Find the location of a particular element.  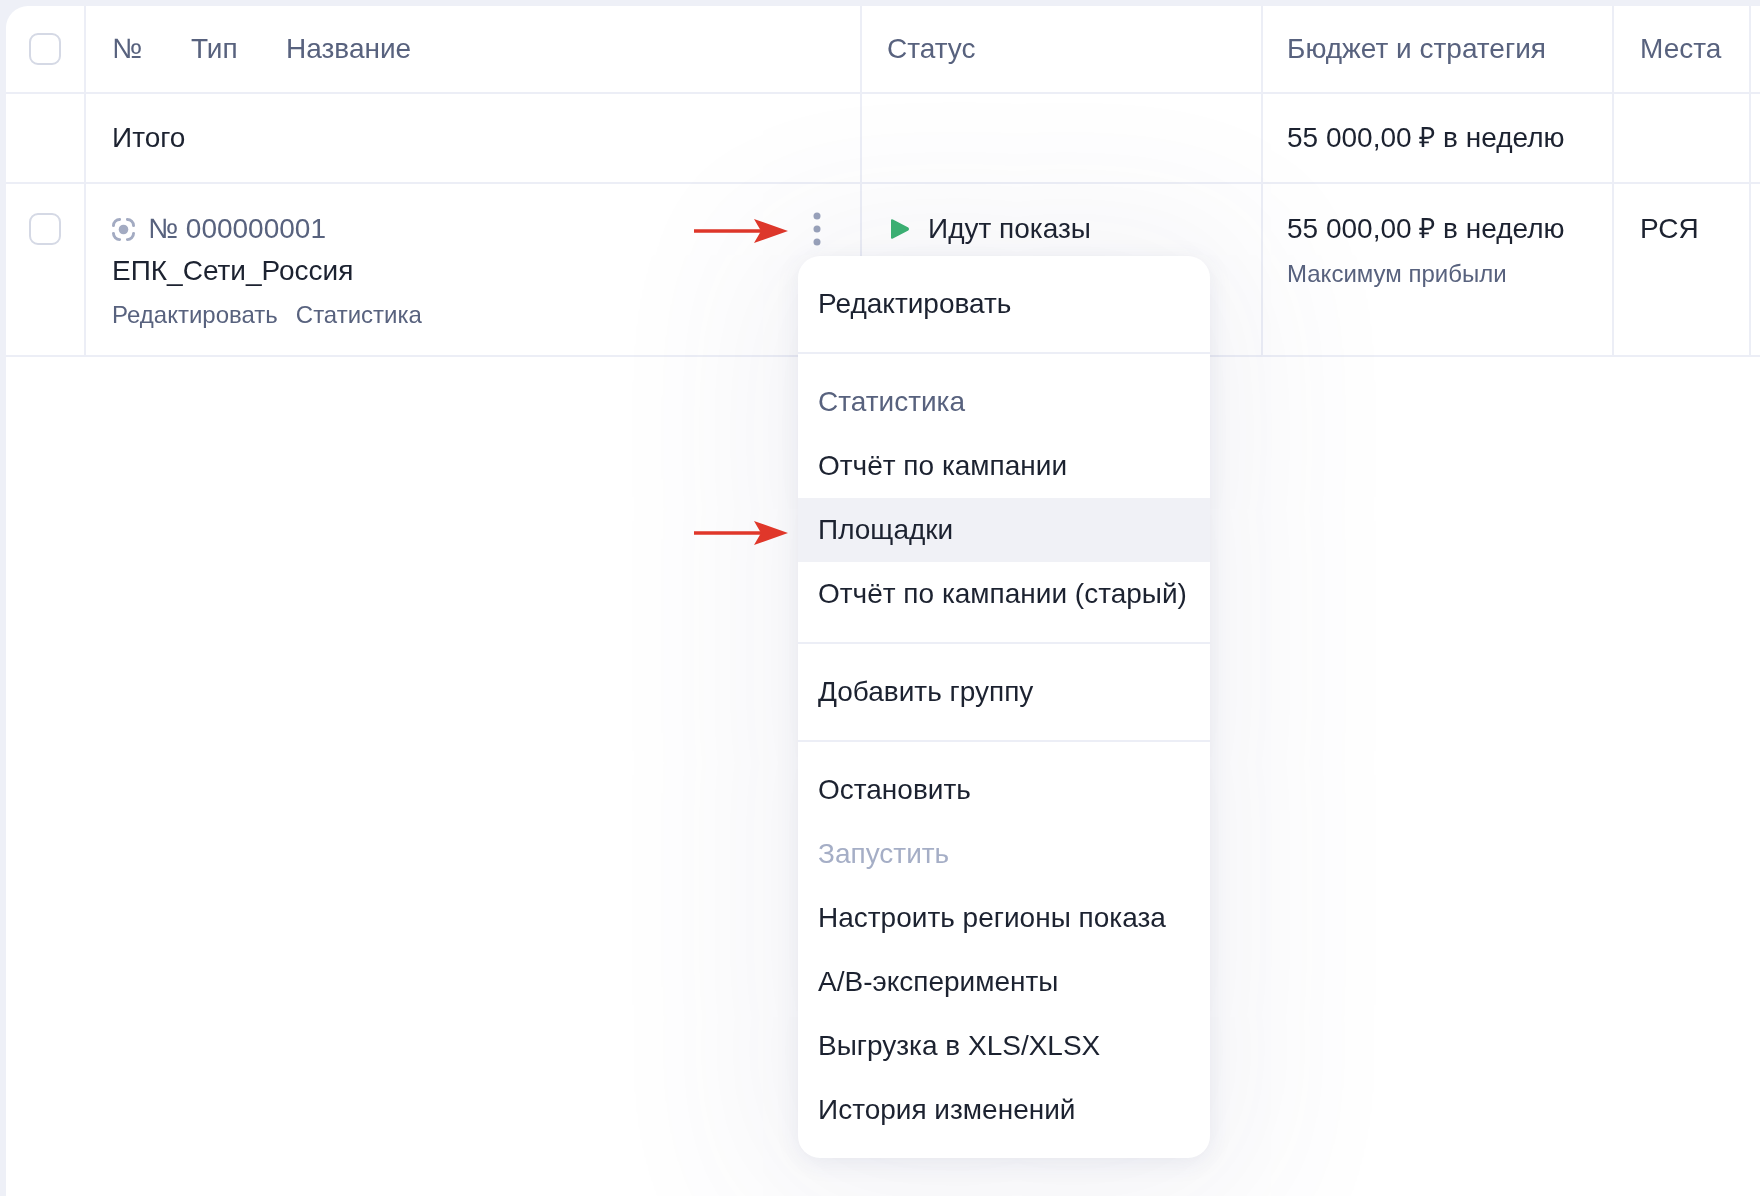

more-button is located at coordinates (817, 229).